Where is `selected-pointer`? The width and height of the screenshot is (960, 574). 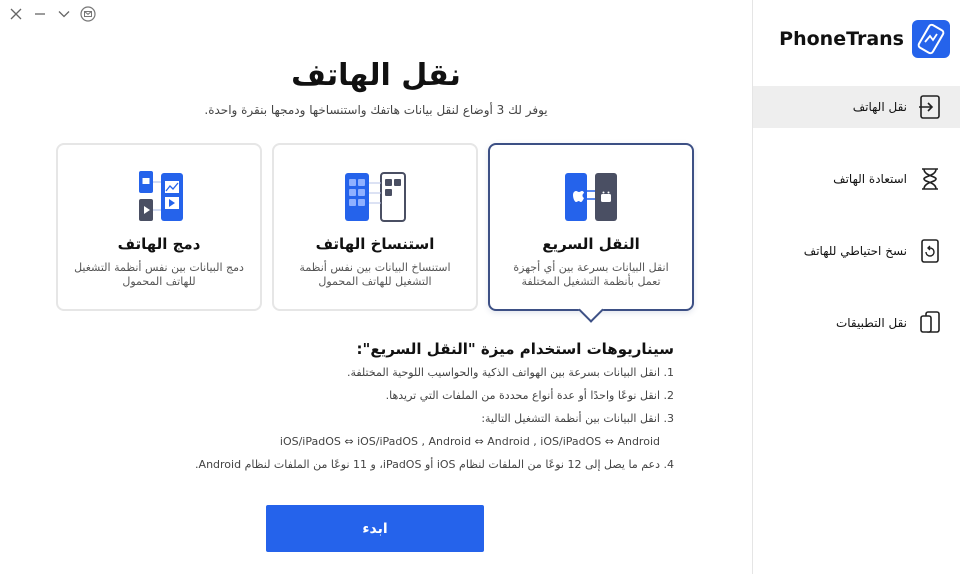 selected-pointer is located at coordinates (591, 310).